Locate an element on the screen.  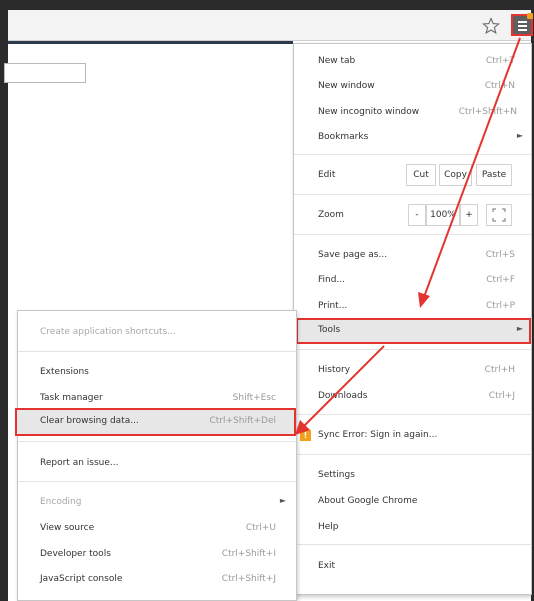
menu-item-label: Extensions is located at coordinates (64, 372).